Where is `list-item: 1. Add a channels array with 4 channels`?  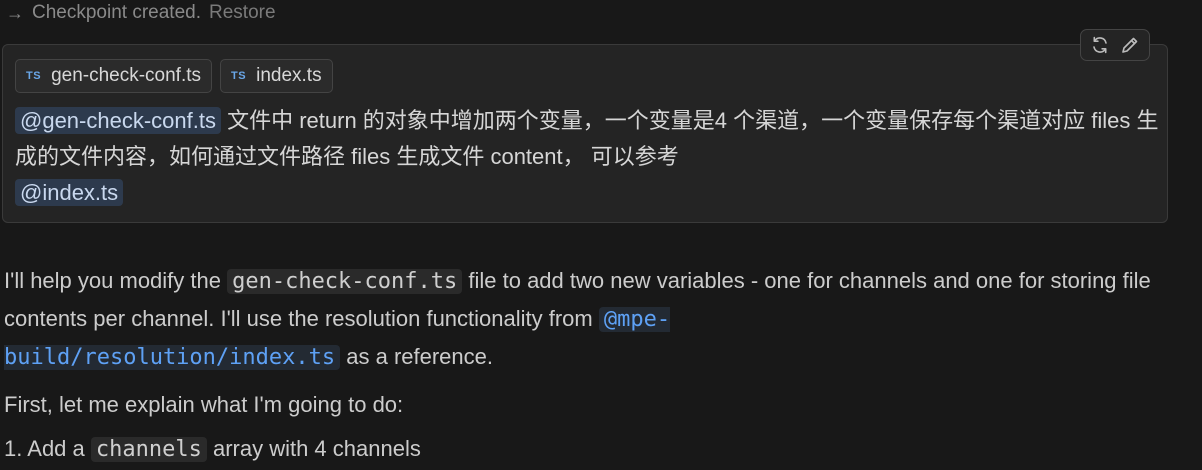 list-item: 1. Add a channels array with 4 channels is located at coordinates (601, 449).